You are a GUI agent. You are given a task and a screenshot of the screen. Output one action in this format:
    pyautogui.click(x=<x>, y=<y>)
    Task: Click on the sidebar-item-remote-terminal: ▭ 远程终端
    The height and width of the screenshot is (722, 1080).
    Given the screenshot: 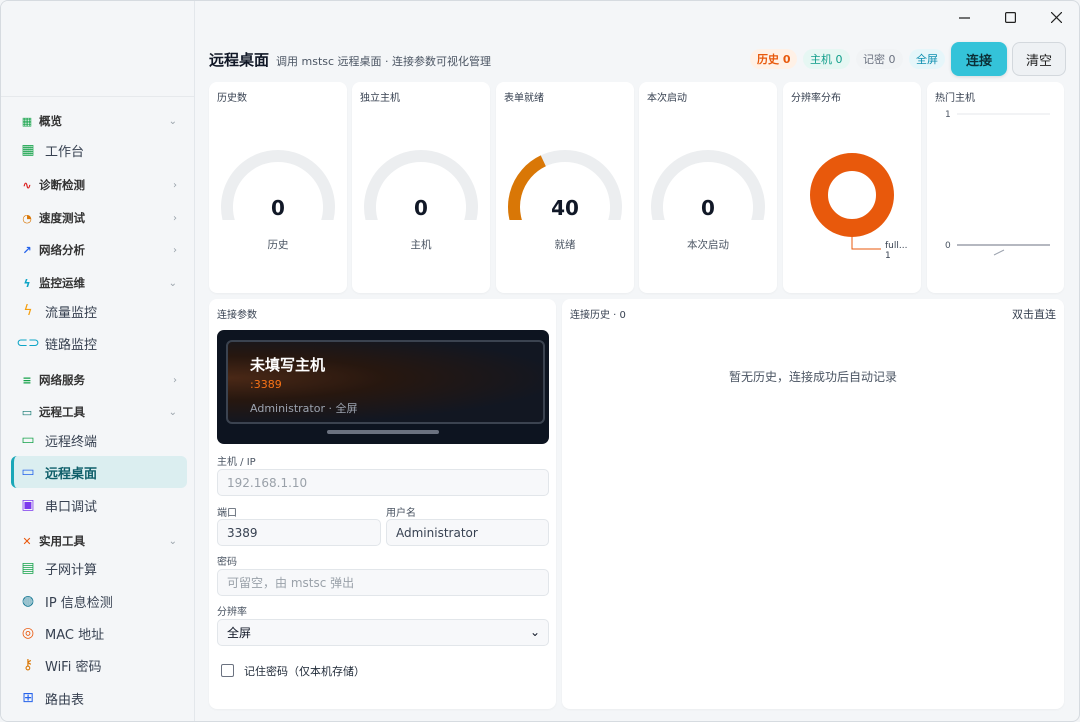 What is the action you would take?
    pyautogui.click(x=99, y=440)
    